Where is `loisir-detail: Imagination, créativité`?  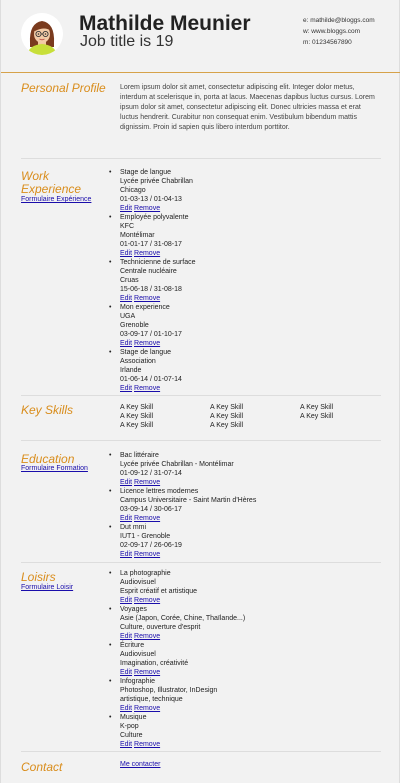
loisir-detail: Imagination, créativité is located at coordinates (154, 663).